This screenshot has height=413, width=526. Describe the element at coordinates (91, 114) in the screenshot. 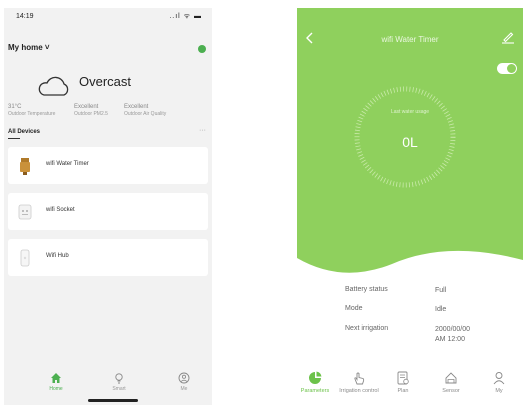

I see `weather-stat-label: Outdoor PM2.5` at that location.